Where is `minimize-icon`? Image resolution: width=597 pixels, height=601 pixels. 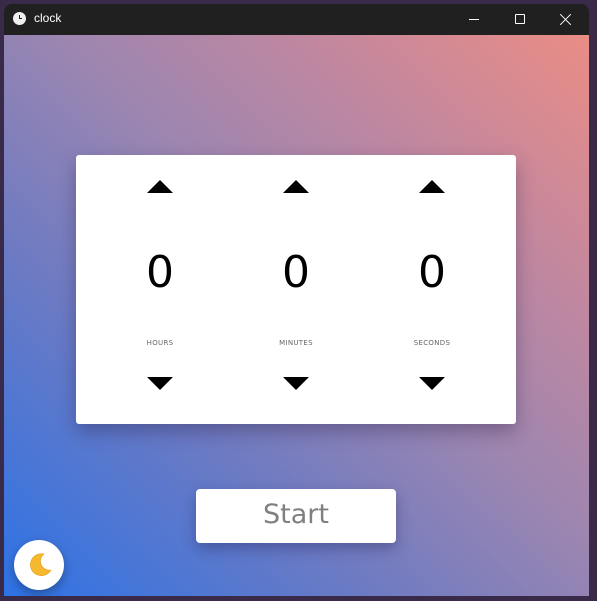
minimize-icon is located at coordinates (474, 19).